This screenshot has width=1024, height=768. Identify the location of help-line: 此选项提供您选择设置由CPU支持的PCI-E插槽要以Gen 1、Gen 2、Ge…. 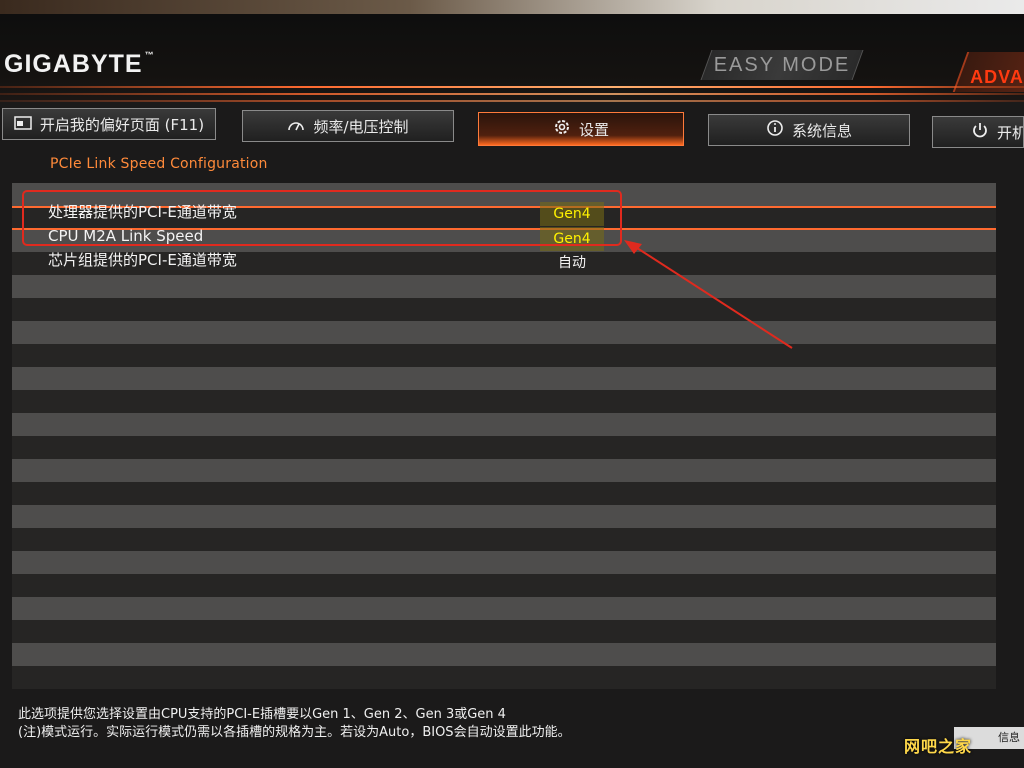
(262, 714).